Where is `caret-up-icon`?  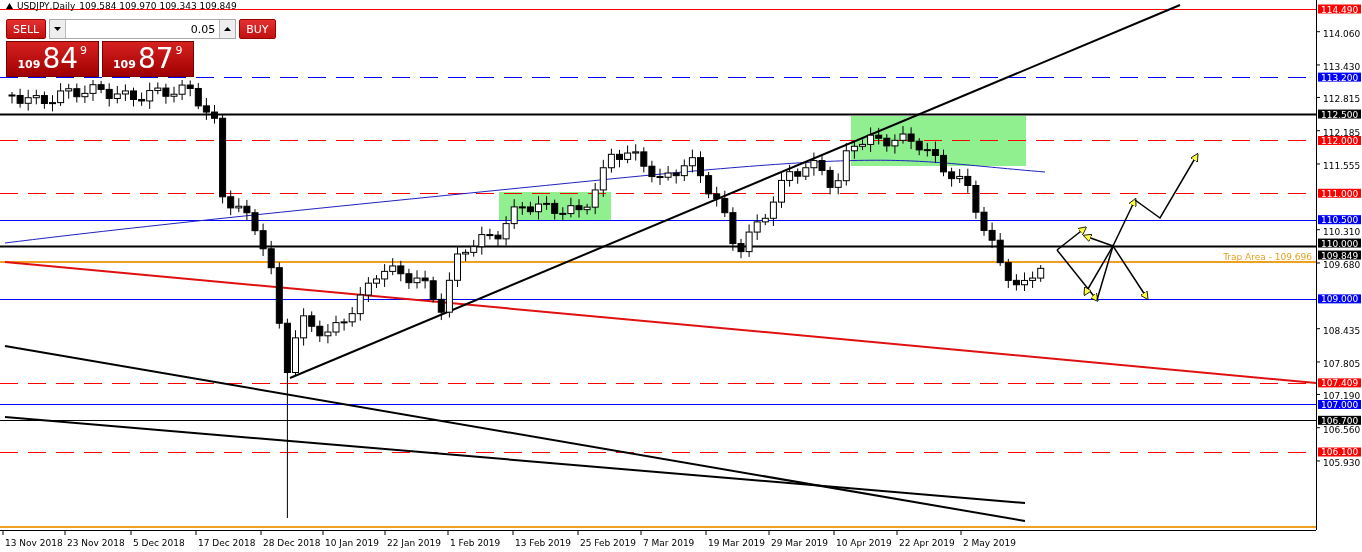
caret-up-icon is located at coordinates (228, 29).